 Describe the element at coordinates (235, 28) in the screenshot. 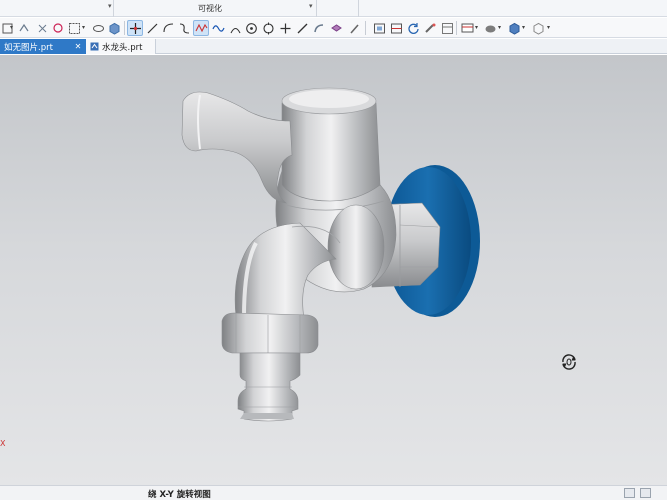

I see `angle-icon` at that location.